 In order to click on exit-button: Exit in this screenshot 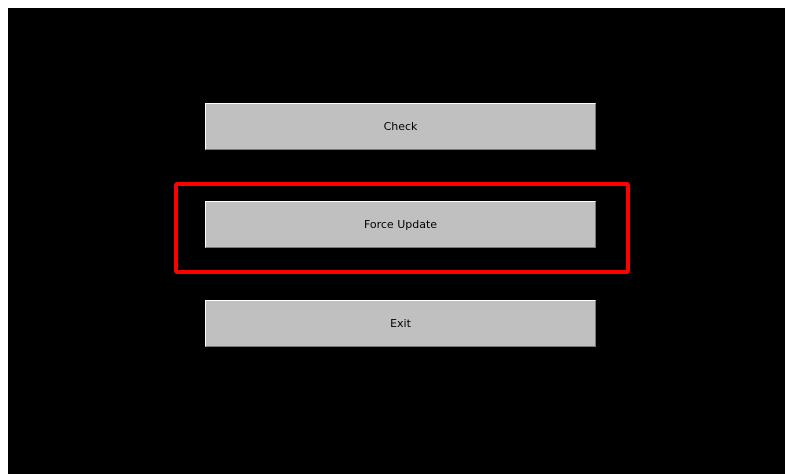, I will do `click(400, 323)`.